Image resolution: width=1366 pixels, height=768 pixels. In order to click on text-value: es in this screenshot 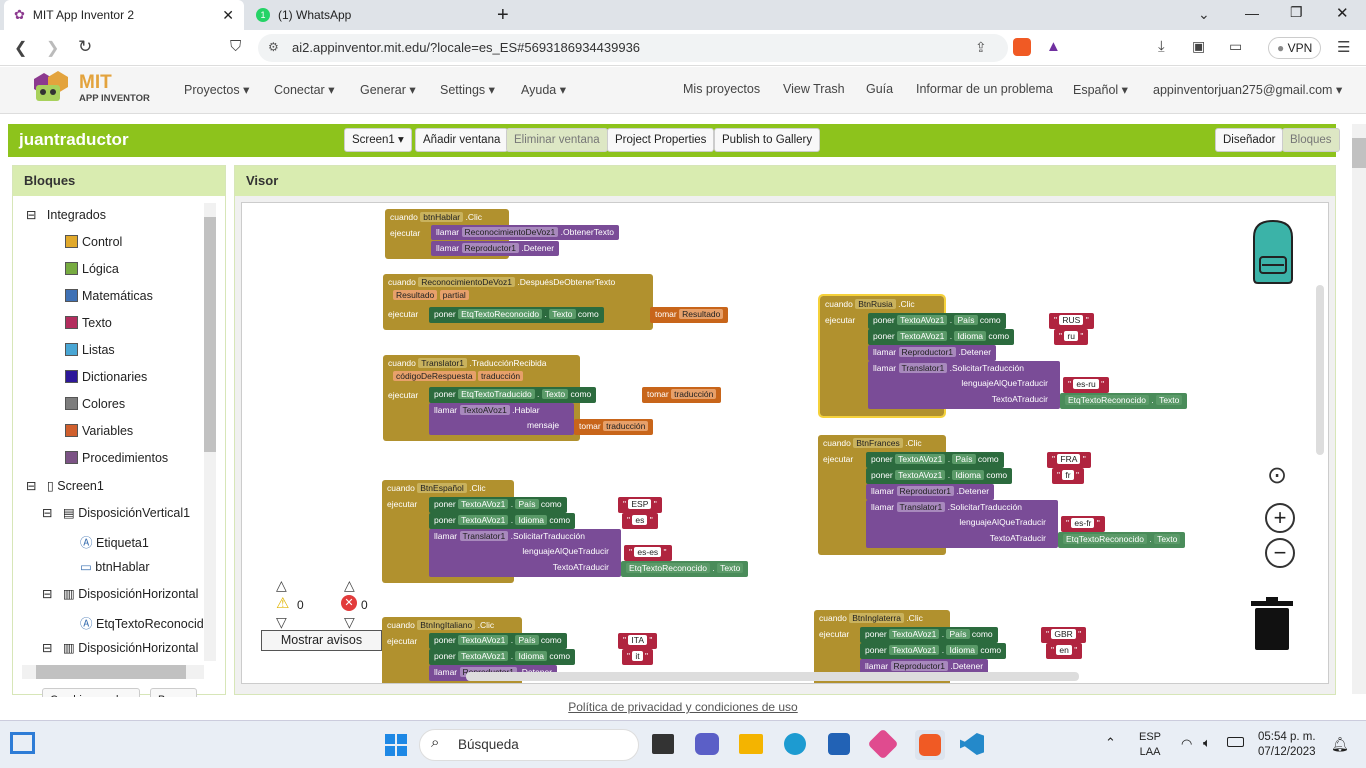, I will do `click(640, 520)`.